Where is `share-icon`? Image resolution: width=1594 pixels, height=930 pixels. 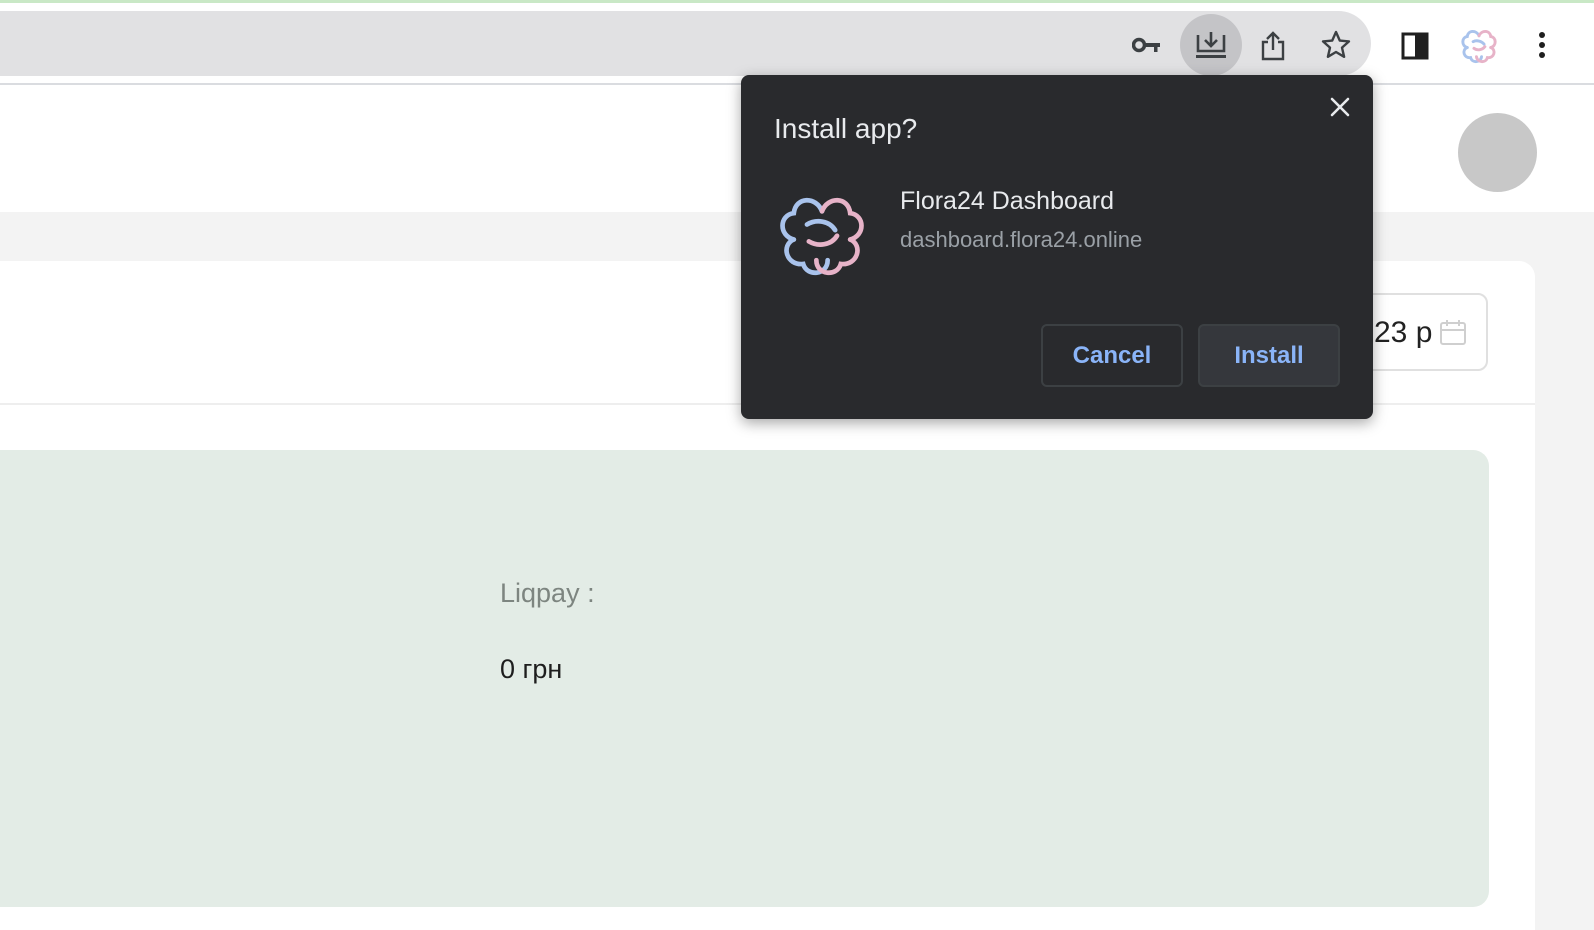
share-icon is located at coordinates (1273, 46).